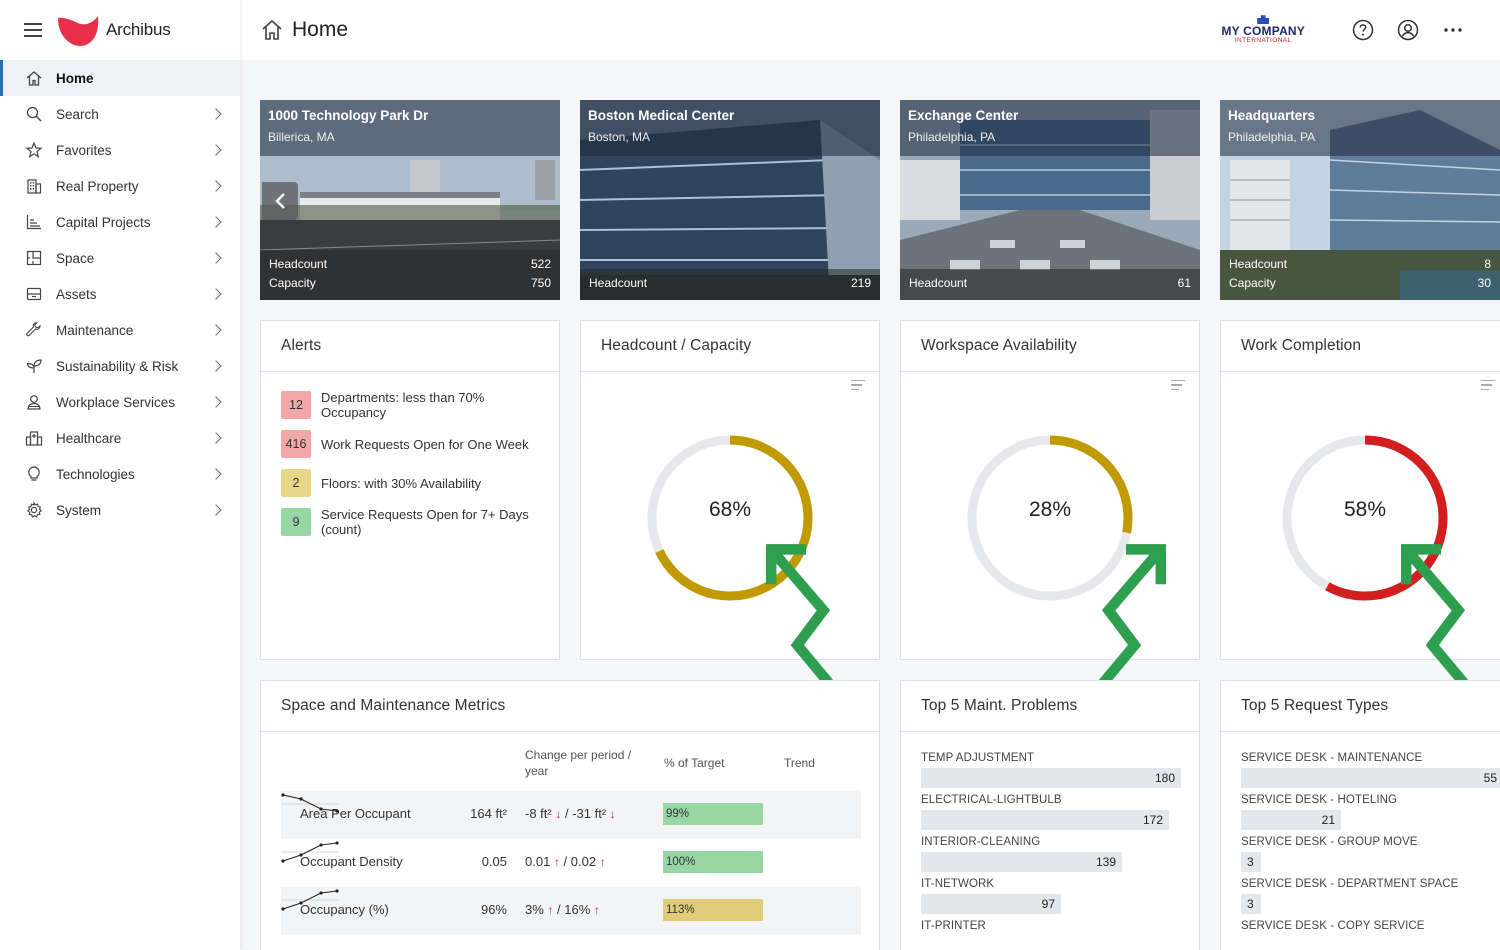 This screenshot has width=1500, height=950. What do you see at coordinates (1050, 346) in the screenshot?
I see `panel-title: Workspace Availability` at bounding box center [1050, 346].